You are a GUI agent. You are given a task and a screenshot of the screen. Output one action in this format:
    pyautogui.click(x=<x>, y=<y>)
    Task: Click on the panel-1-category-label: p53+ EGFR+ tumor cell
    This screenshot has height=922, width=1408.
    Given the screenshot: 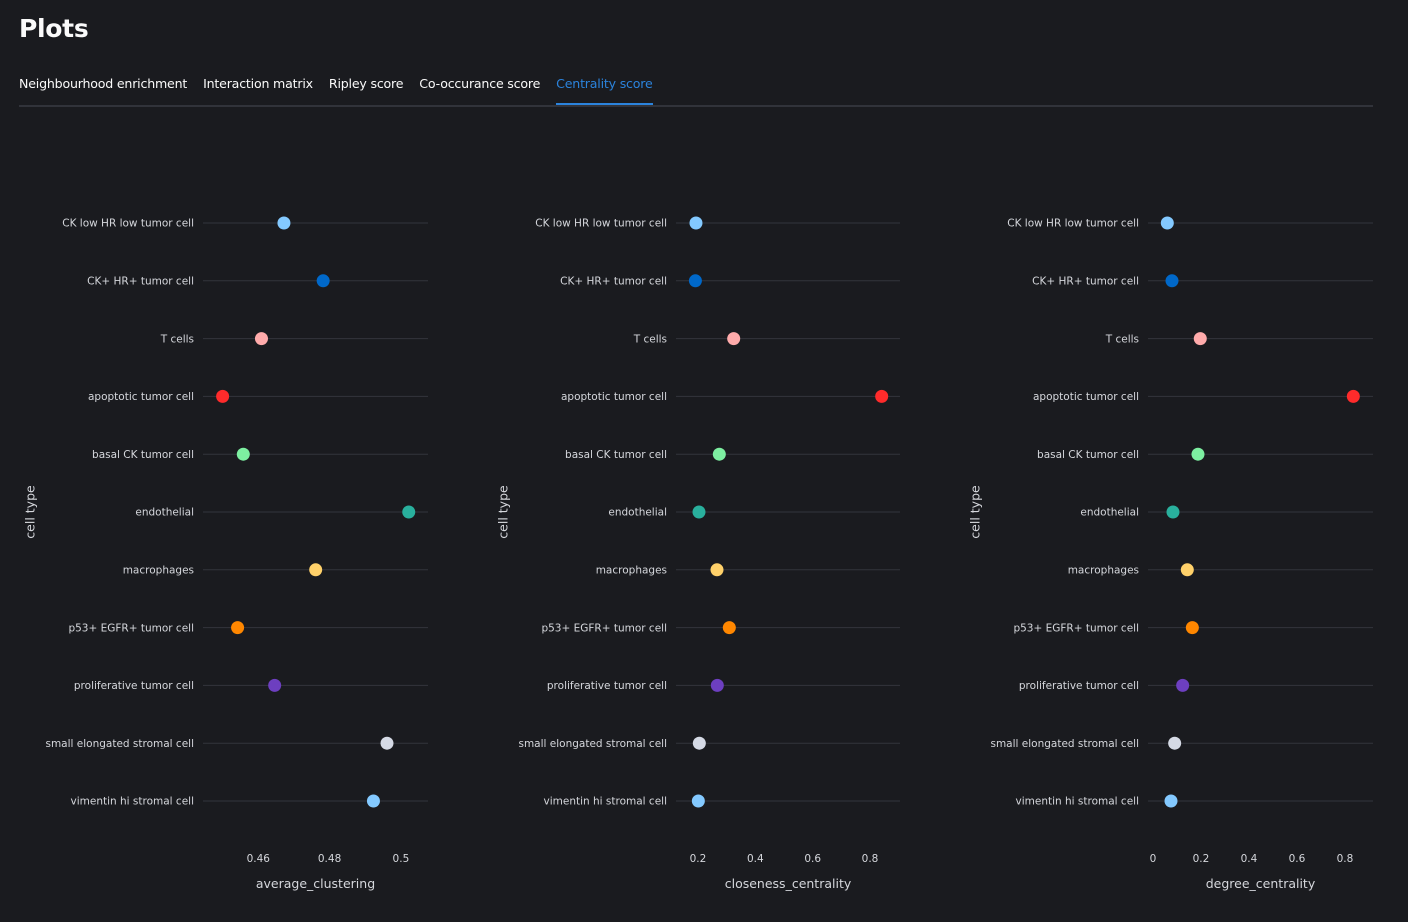 What is the action you would take?
    pyautogui.click(x=131, y=628)
    